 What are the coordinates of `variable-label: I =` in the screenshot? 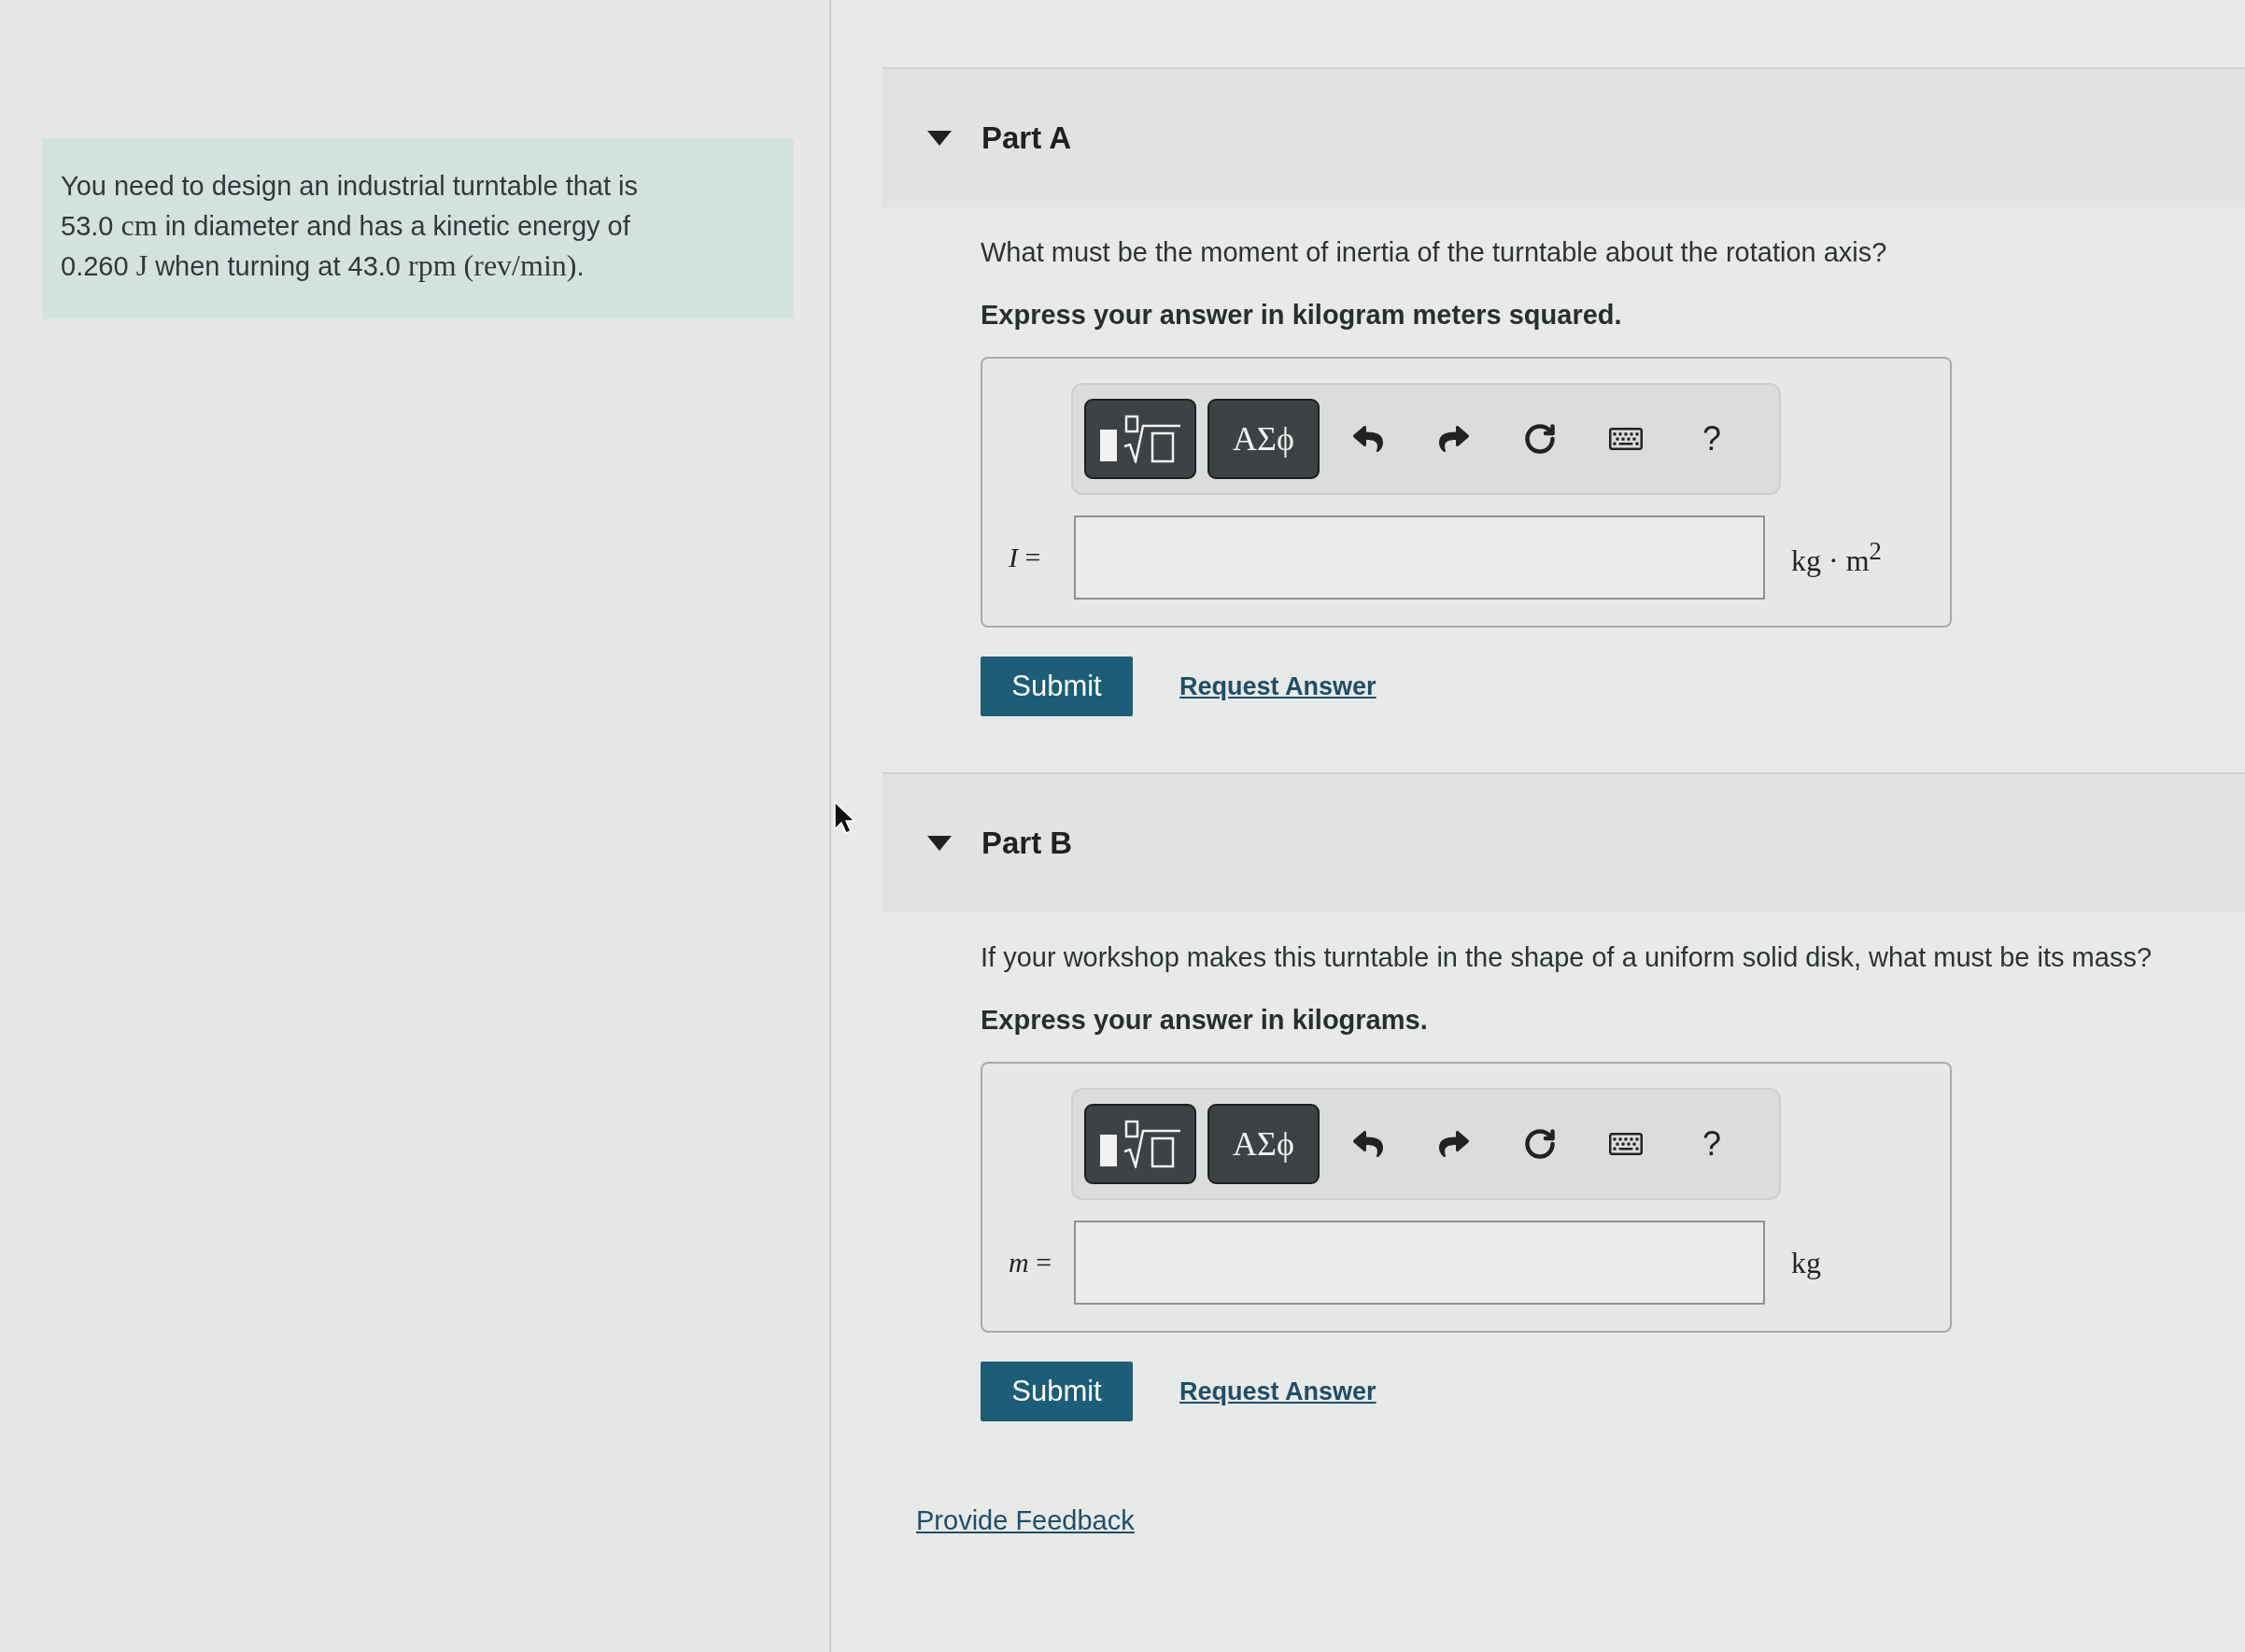 It's located at (1025, 557).